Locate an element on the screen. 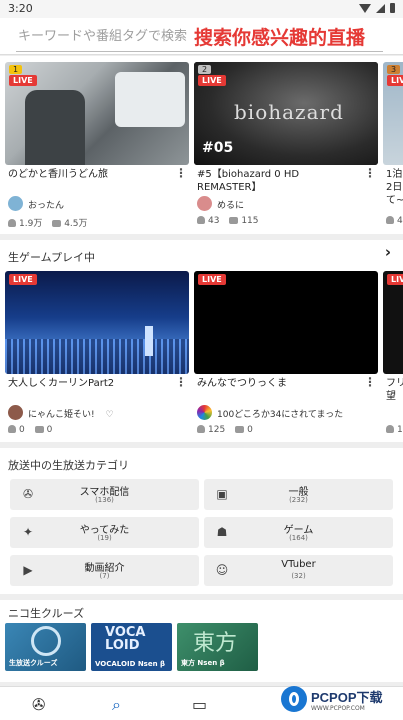 The width and height of the screenshot is (403, 720). category-vtuber: ☺ VTuber (32) is located at coordinates (298, 570).